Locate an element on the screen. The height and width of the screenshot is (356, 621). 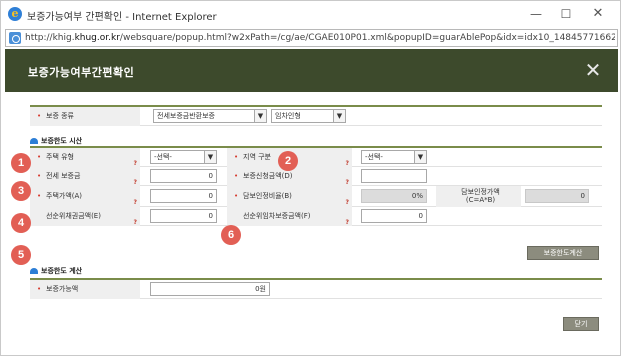
guarantee-type-table: • 보증 종류 전세보증금반환보증 ▼ 임차인형 ▼ is located at coordinates (316, 115).